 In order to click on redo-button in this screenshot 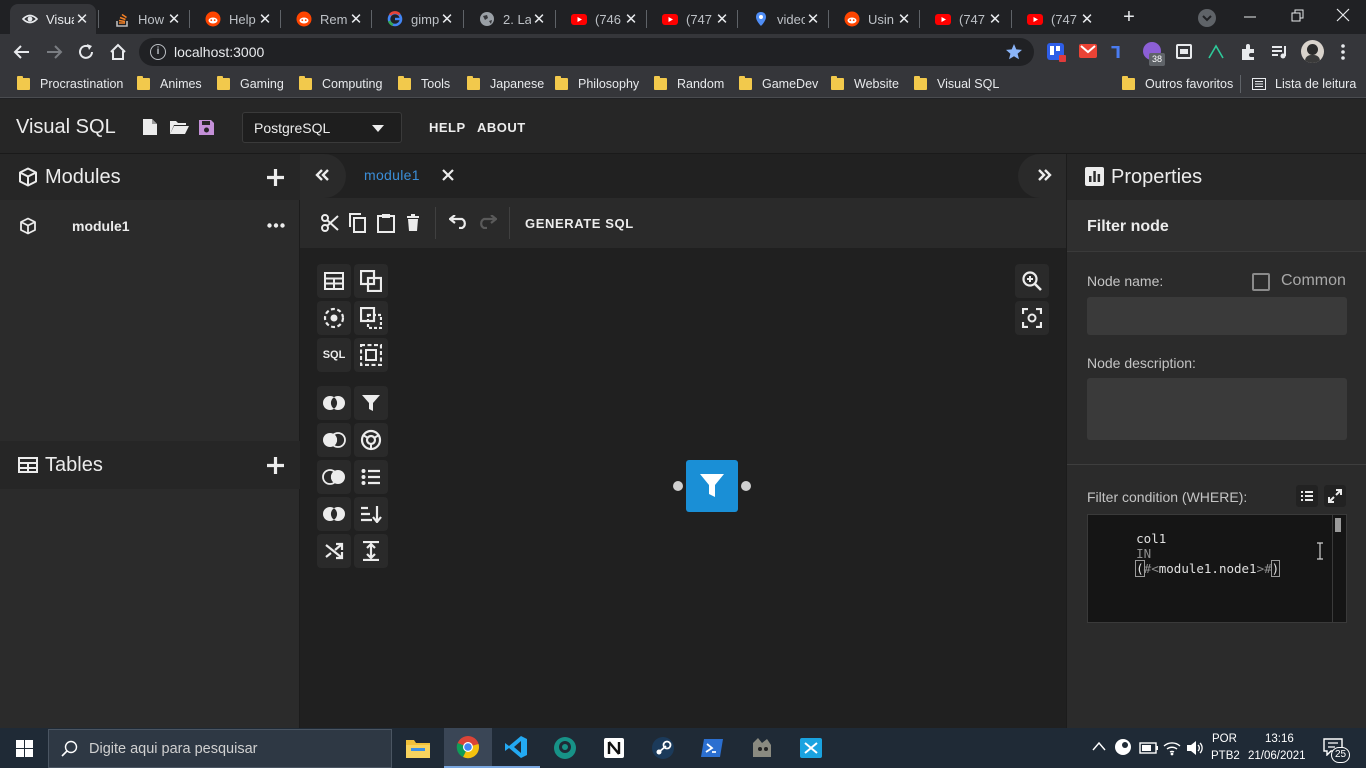, I will do `click(487, 222)`.